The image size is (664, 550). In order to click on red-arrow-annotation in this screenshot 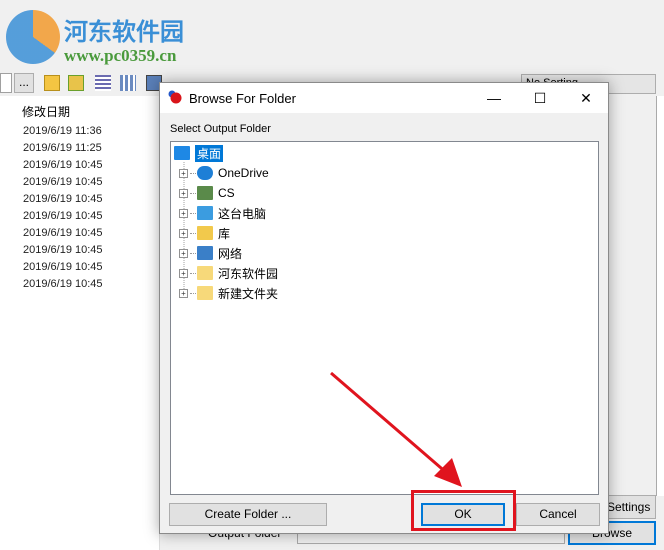, I will do `click(396, 429)`.